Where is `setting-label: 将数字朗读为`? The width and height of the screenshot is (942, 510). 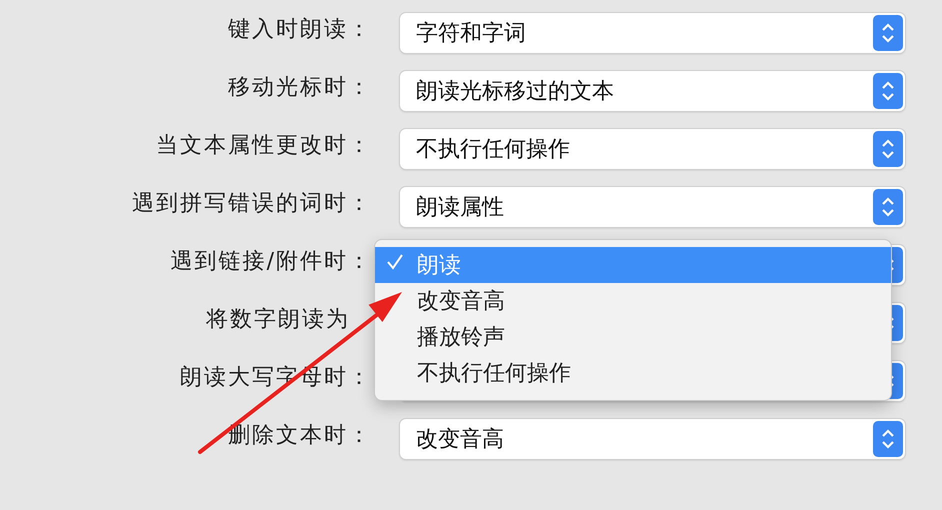 setting-label: 将数字朗读为 is located at coordinates (278, 320).